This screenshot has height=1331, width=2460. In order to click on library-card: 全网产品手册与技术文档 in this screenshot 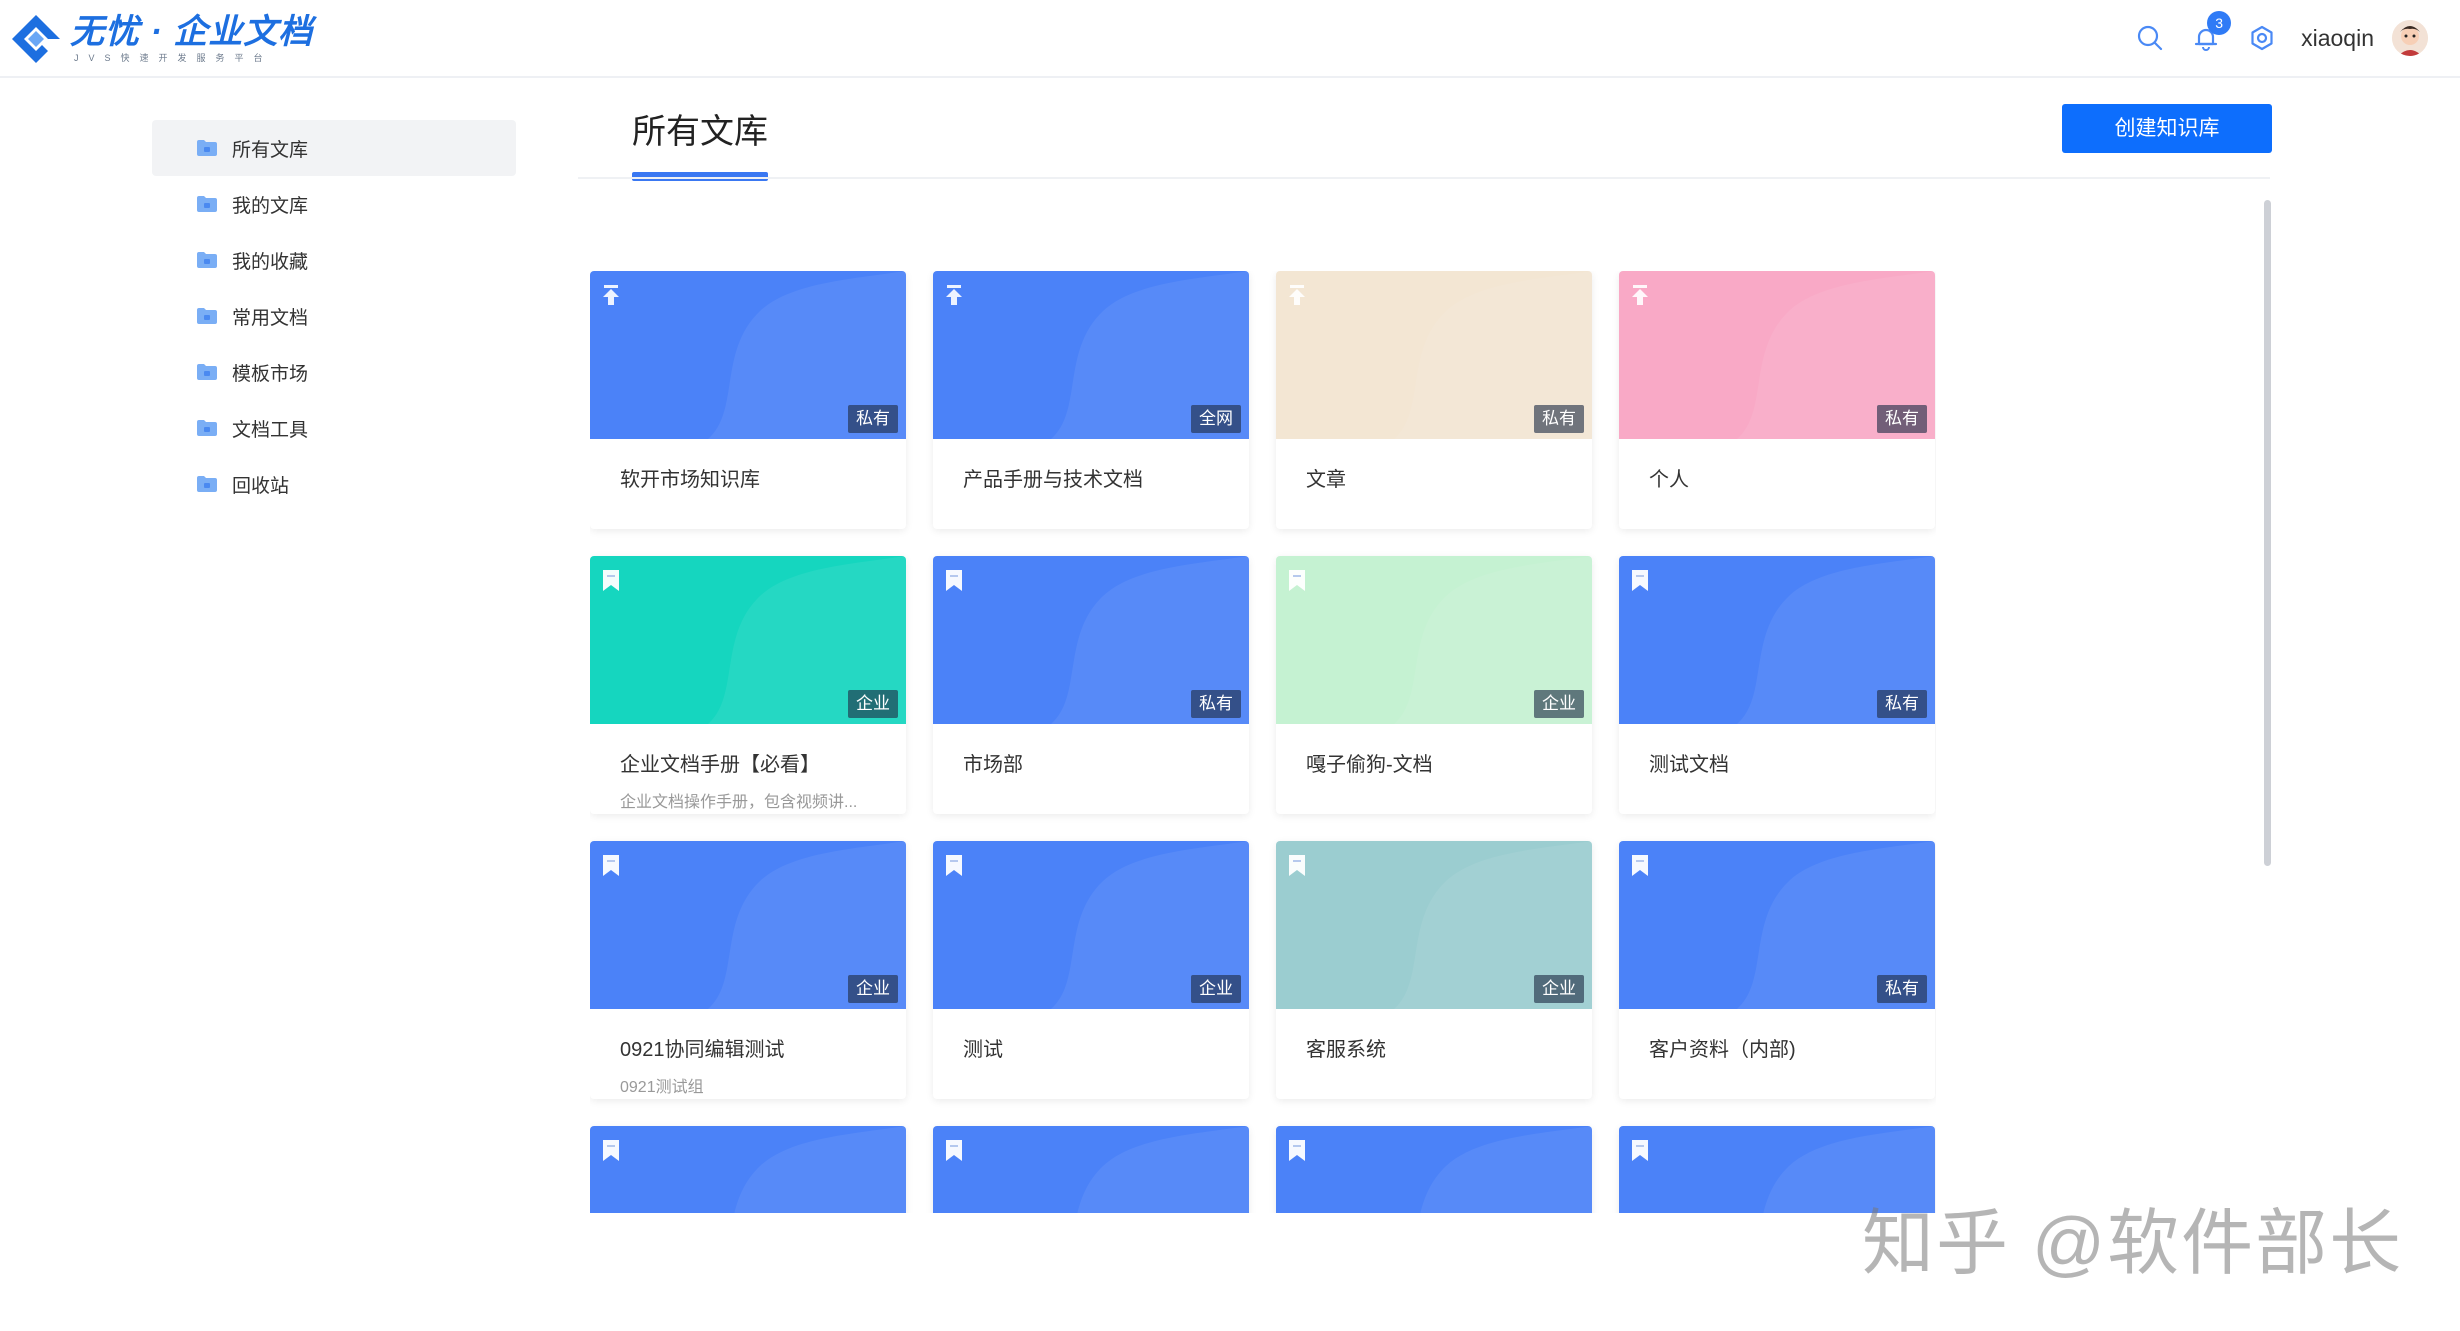, I will do `click(1091, 400)`.